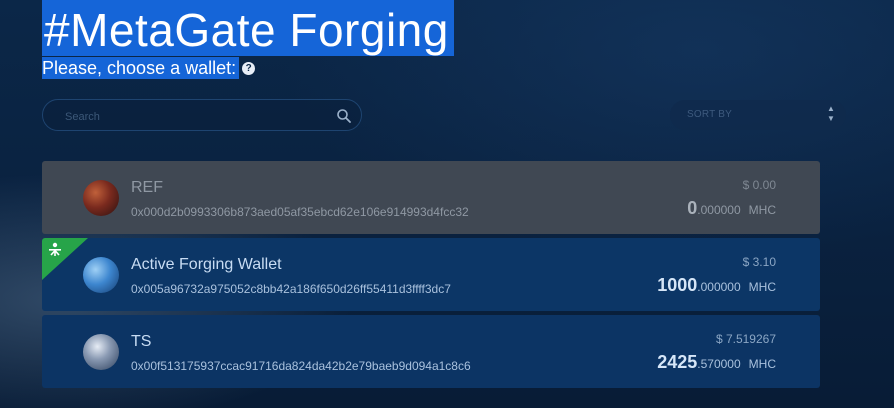 The height and width of the screenshot is (408, 894). What do you see at coordinates (141, 68) in the screenshot?
I see `page-subtitle: Please, choose a wallet:` at bounding box center [141, 68].